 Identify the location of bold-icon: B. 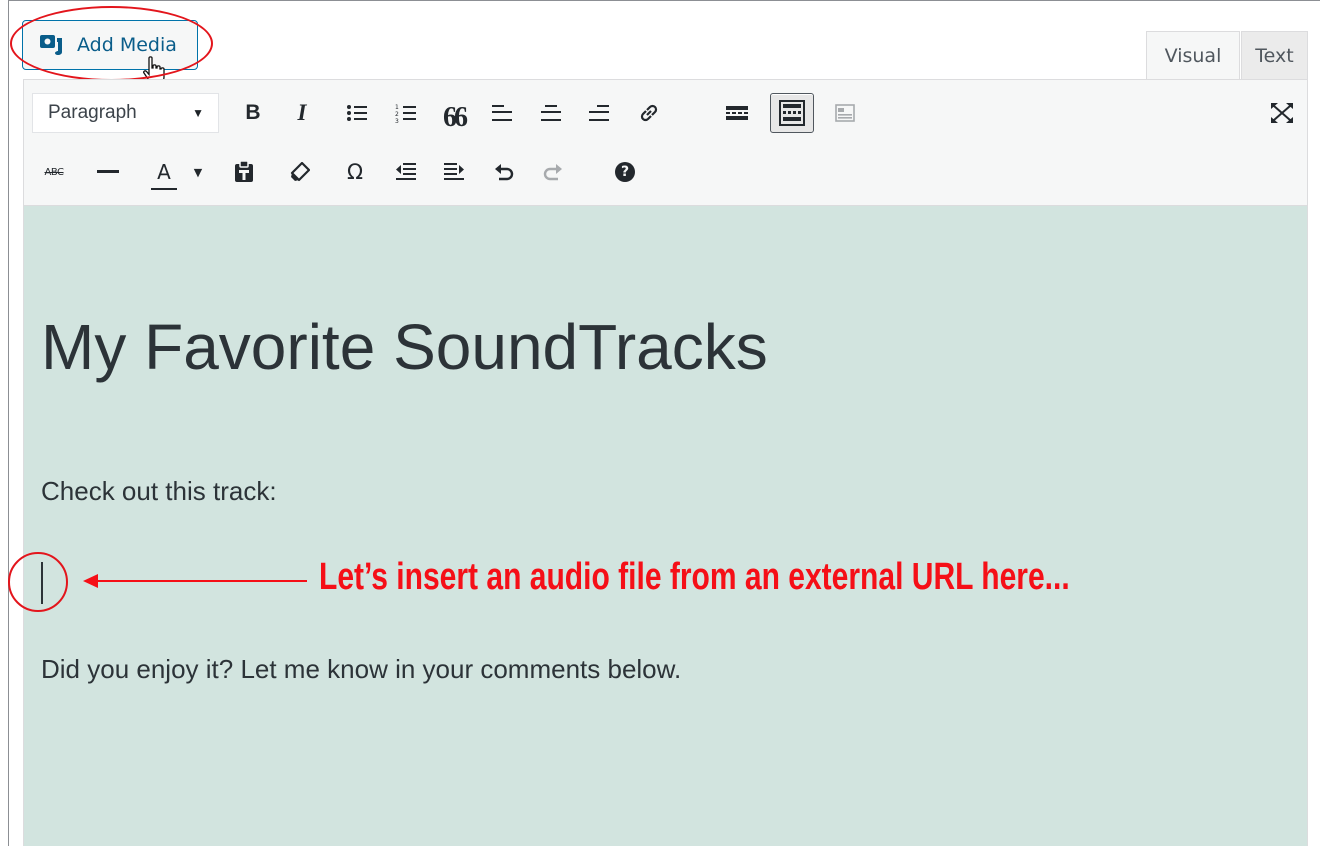
(253, 112).